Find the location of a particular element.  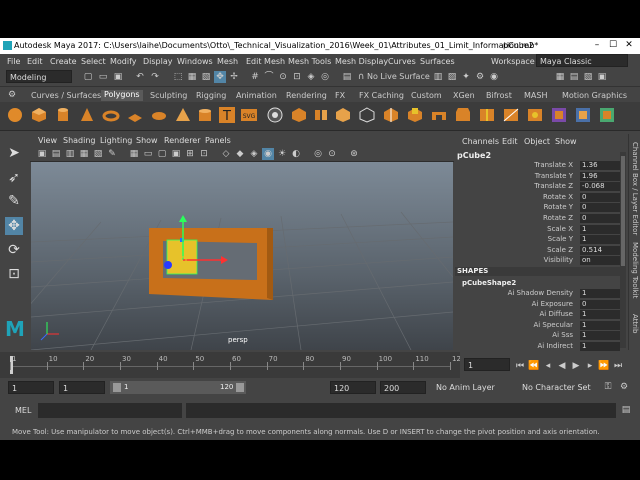

go-to-end-icon: ⏭ is located at coordinates (618, 366).